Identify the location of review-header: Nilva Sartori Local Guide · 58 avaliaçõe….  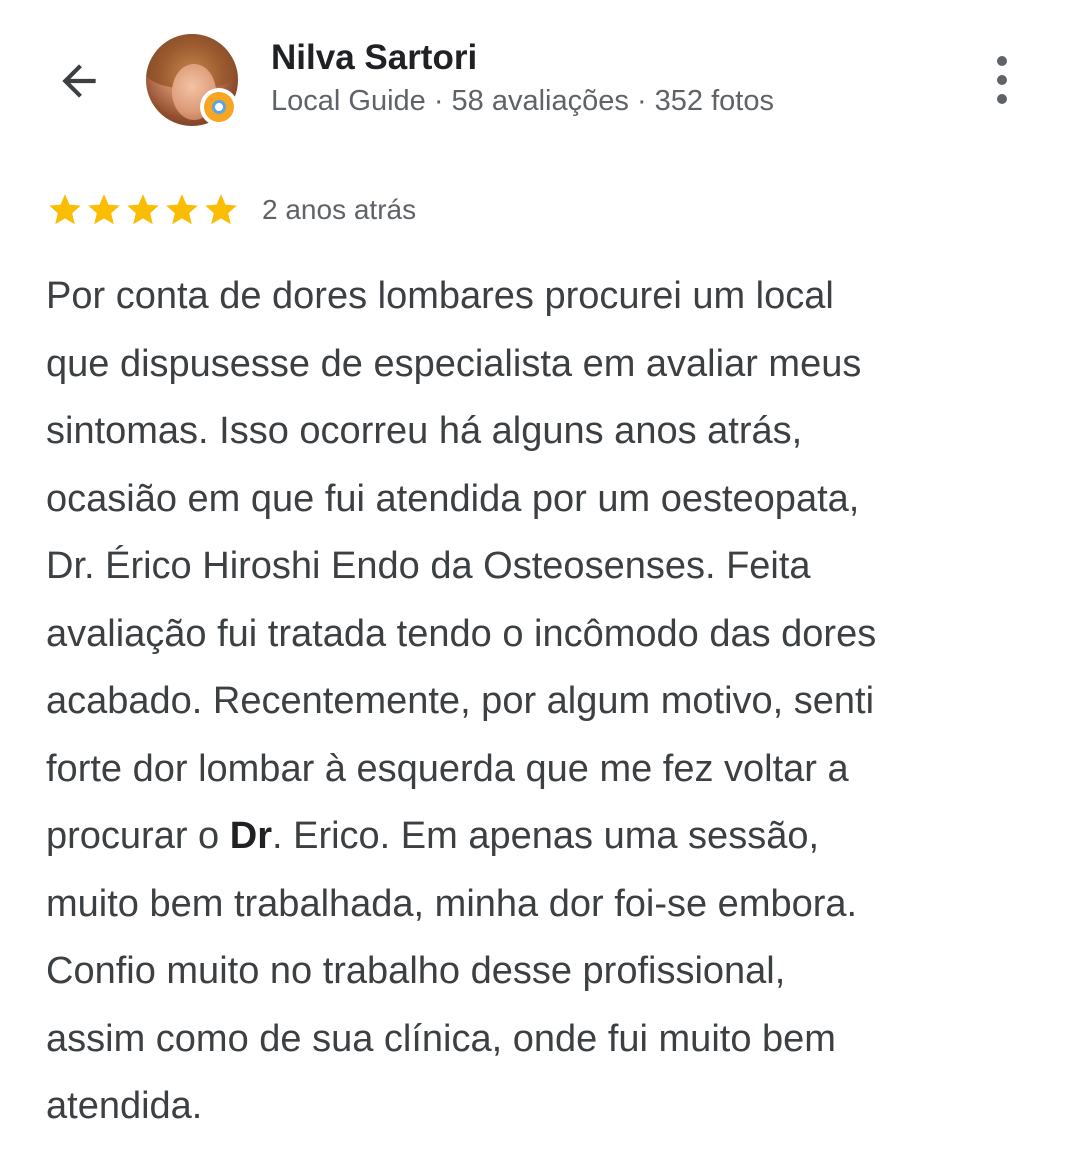
(540, 75).